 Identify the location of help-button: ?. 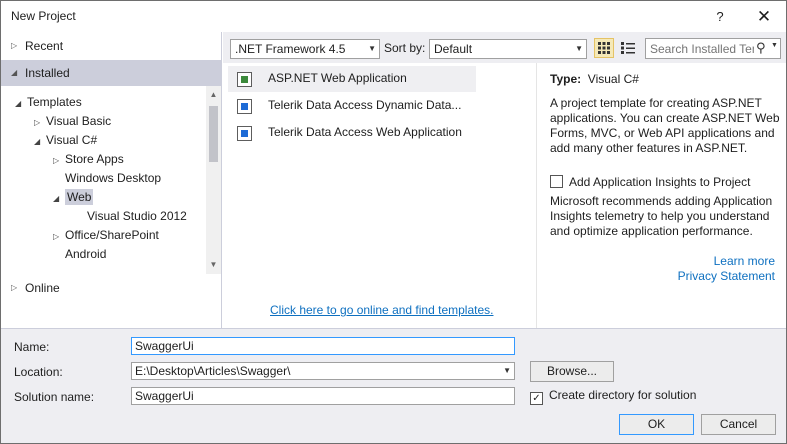
(720, 17).